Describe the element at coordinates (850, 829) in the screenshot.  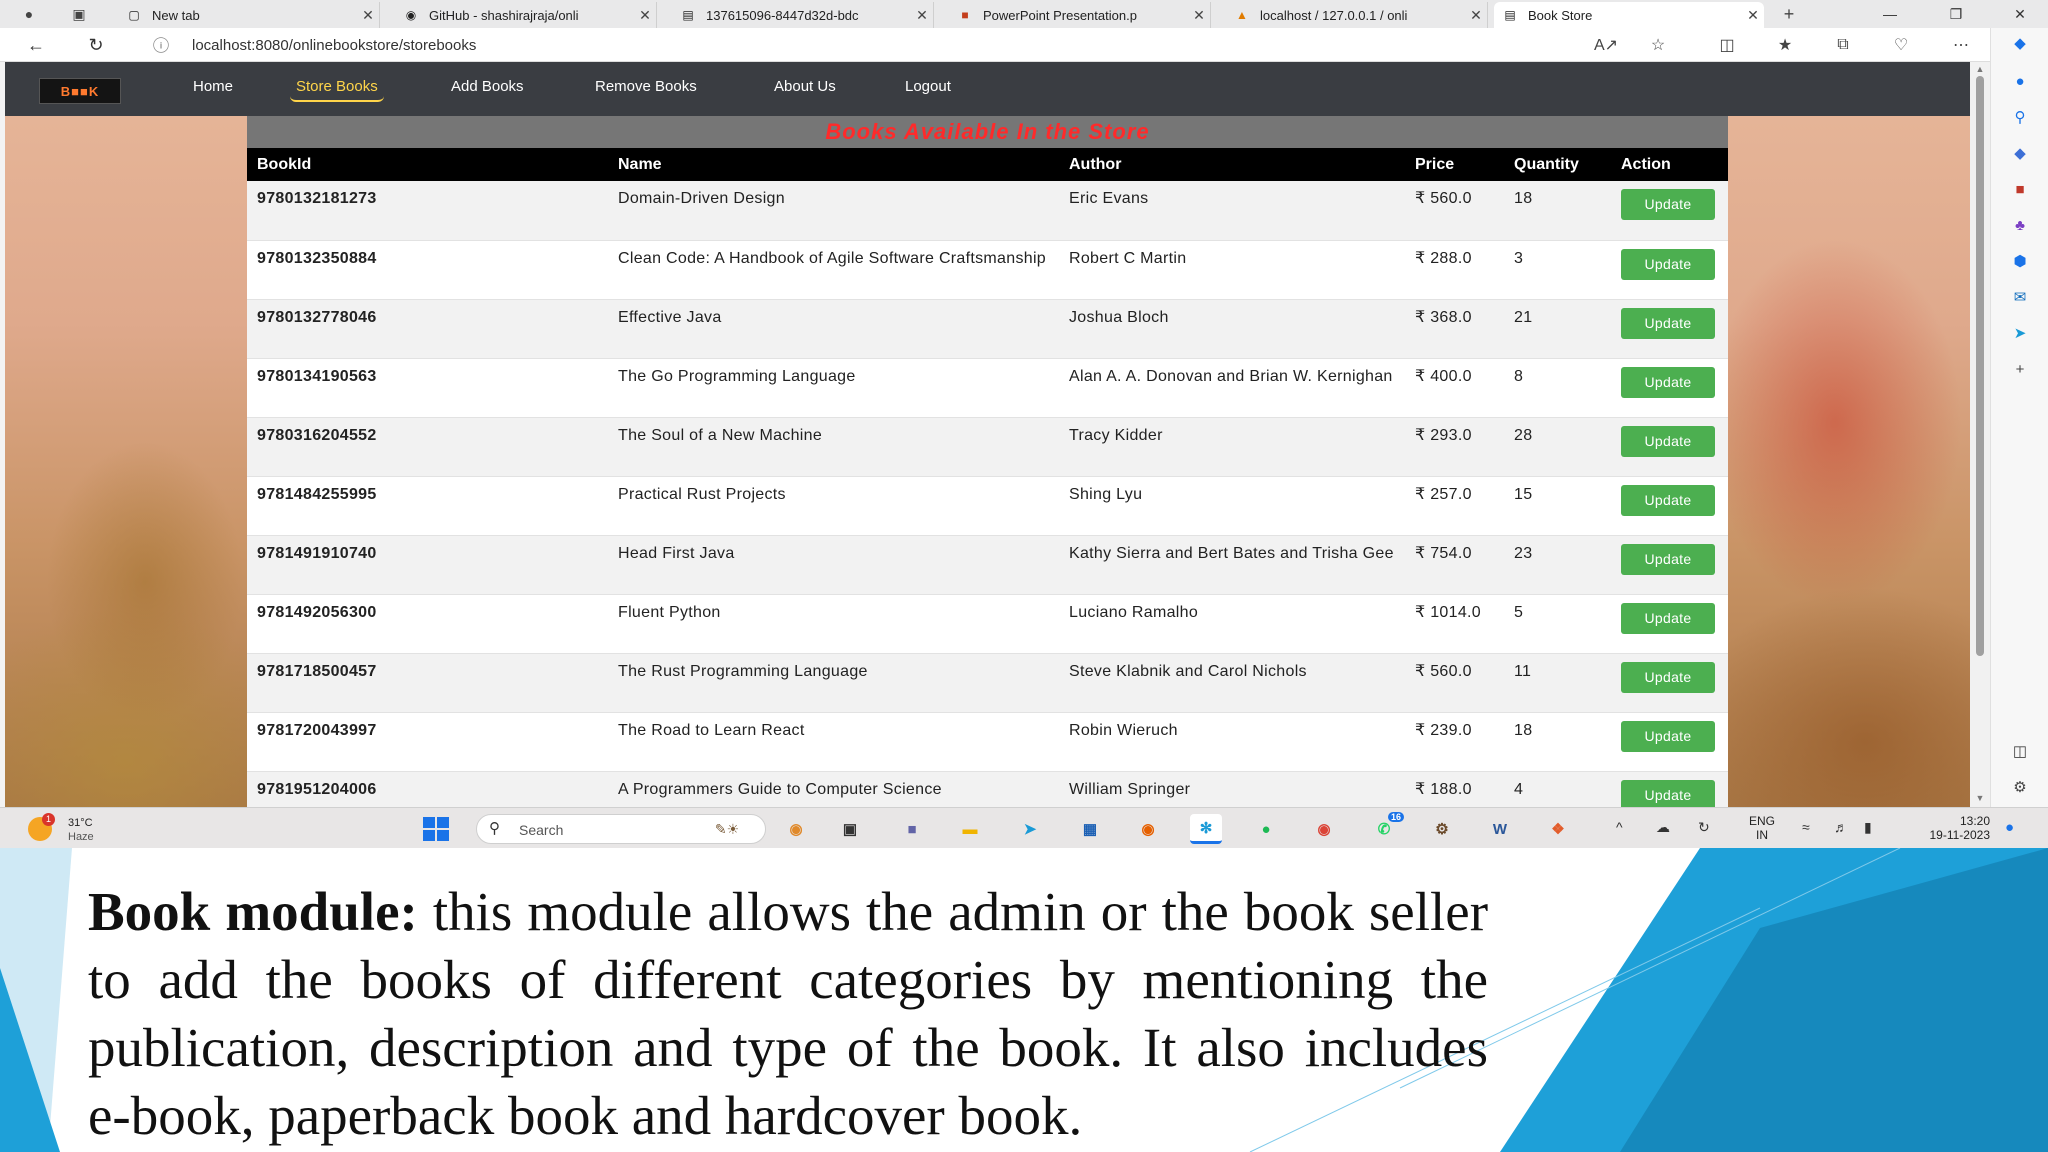
I see `taskbar-terminal-icon: ▣` at that location.